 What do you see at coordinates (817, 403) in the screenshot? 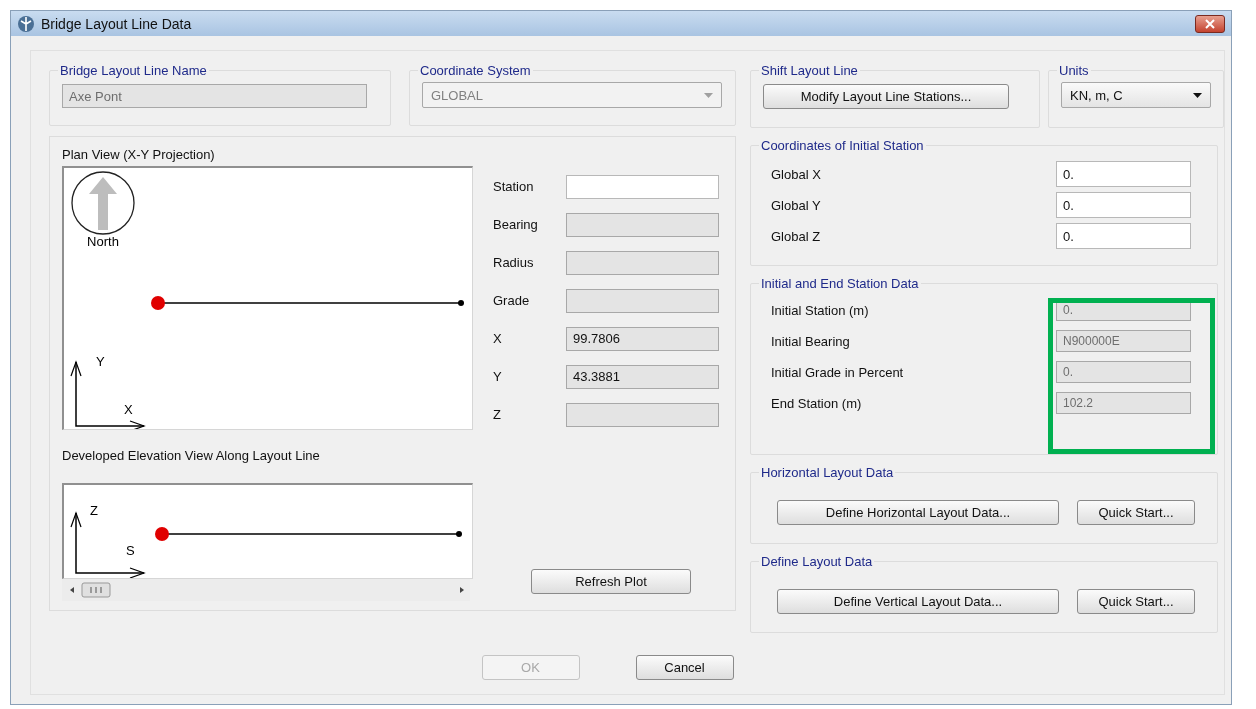
I see `field-label: End Station (m)` at bounding box center [817, 403].